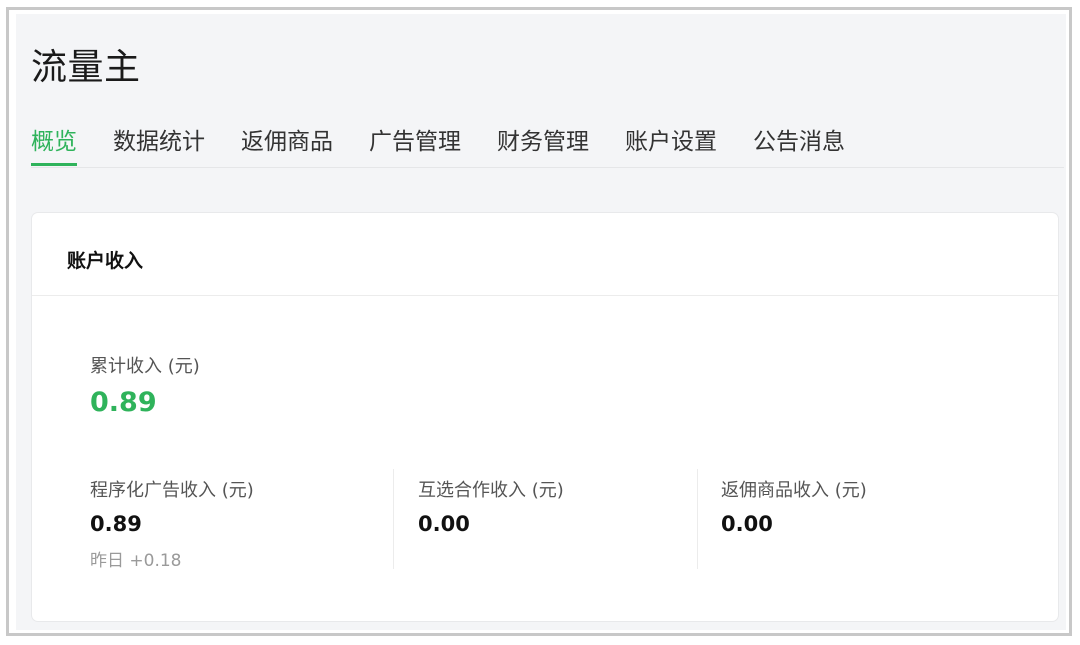  I want to click on card-header: 账户收入, so click(545, 254).